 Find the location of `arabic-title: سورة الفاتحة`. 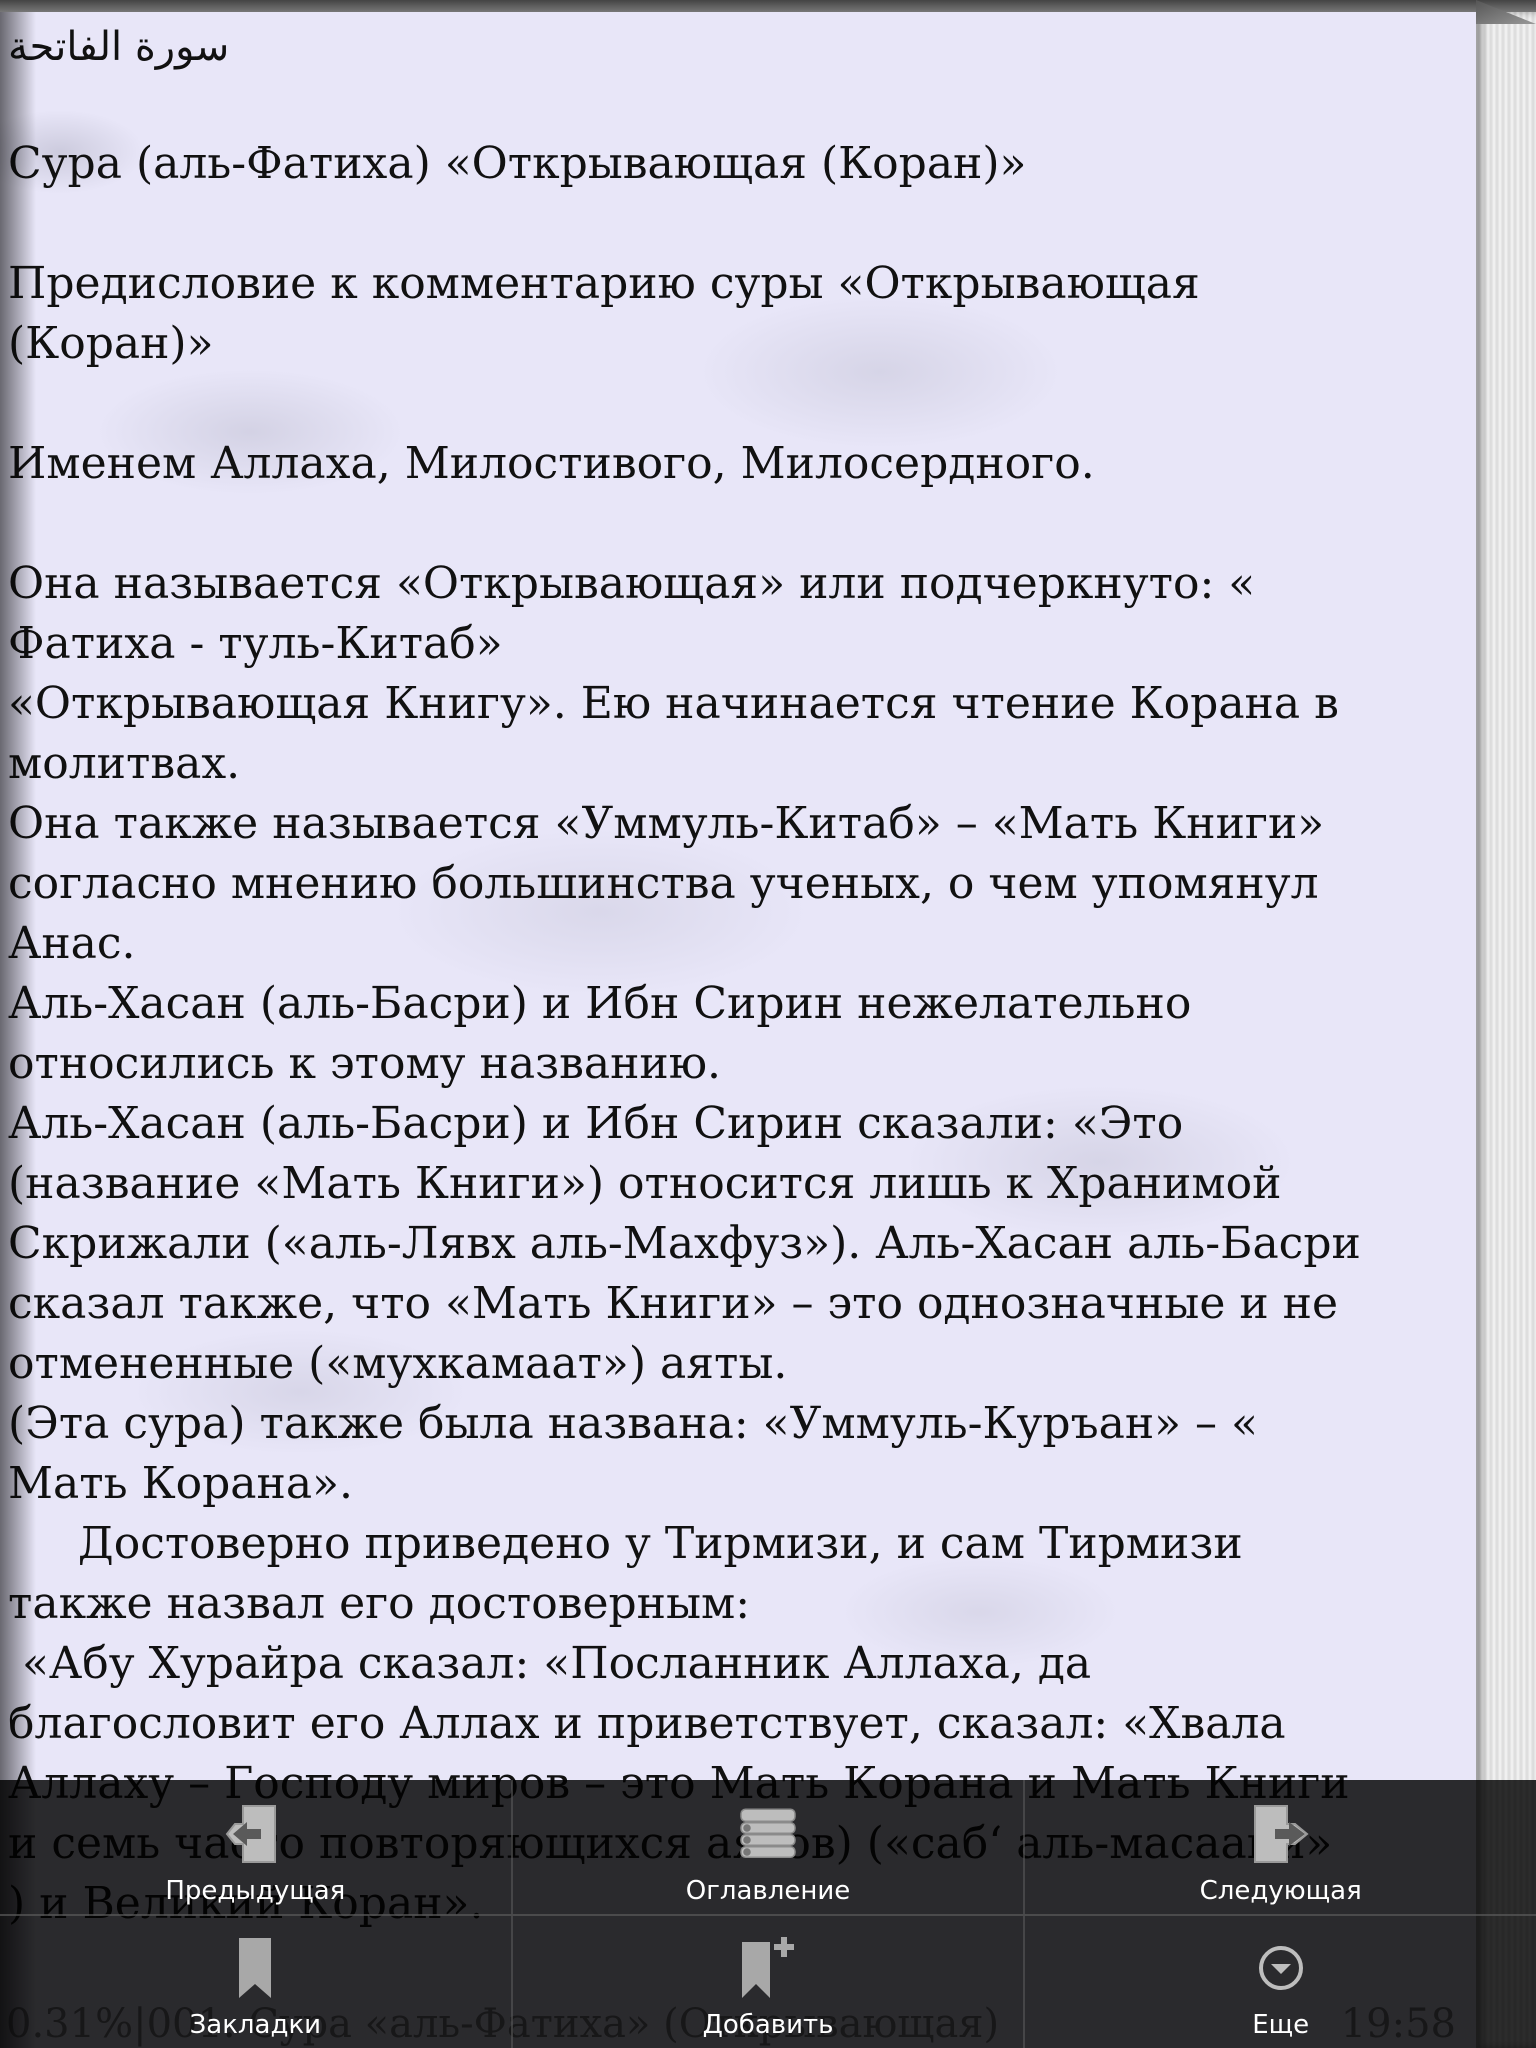

arabic-title: سورة الفاتحة is located at coordinates (119, 47).